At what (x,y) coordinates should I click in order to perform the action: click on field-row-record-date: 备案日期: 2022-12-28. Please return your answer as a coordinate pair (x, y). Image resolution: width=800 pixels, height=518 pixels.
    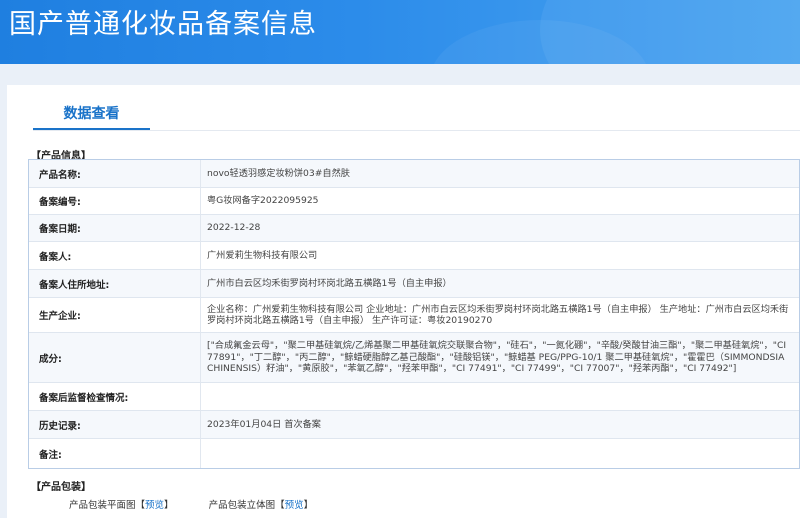
    Looking at the image, I should click on (414, 228).